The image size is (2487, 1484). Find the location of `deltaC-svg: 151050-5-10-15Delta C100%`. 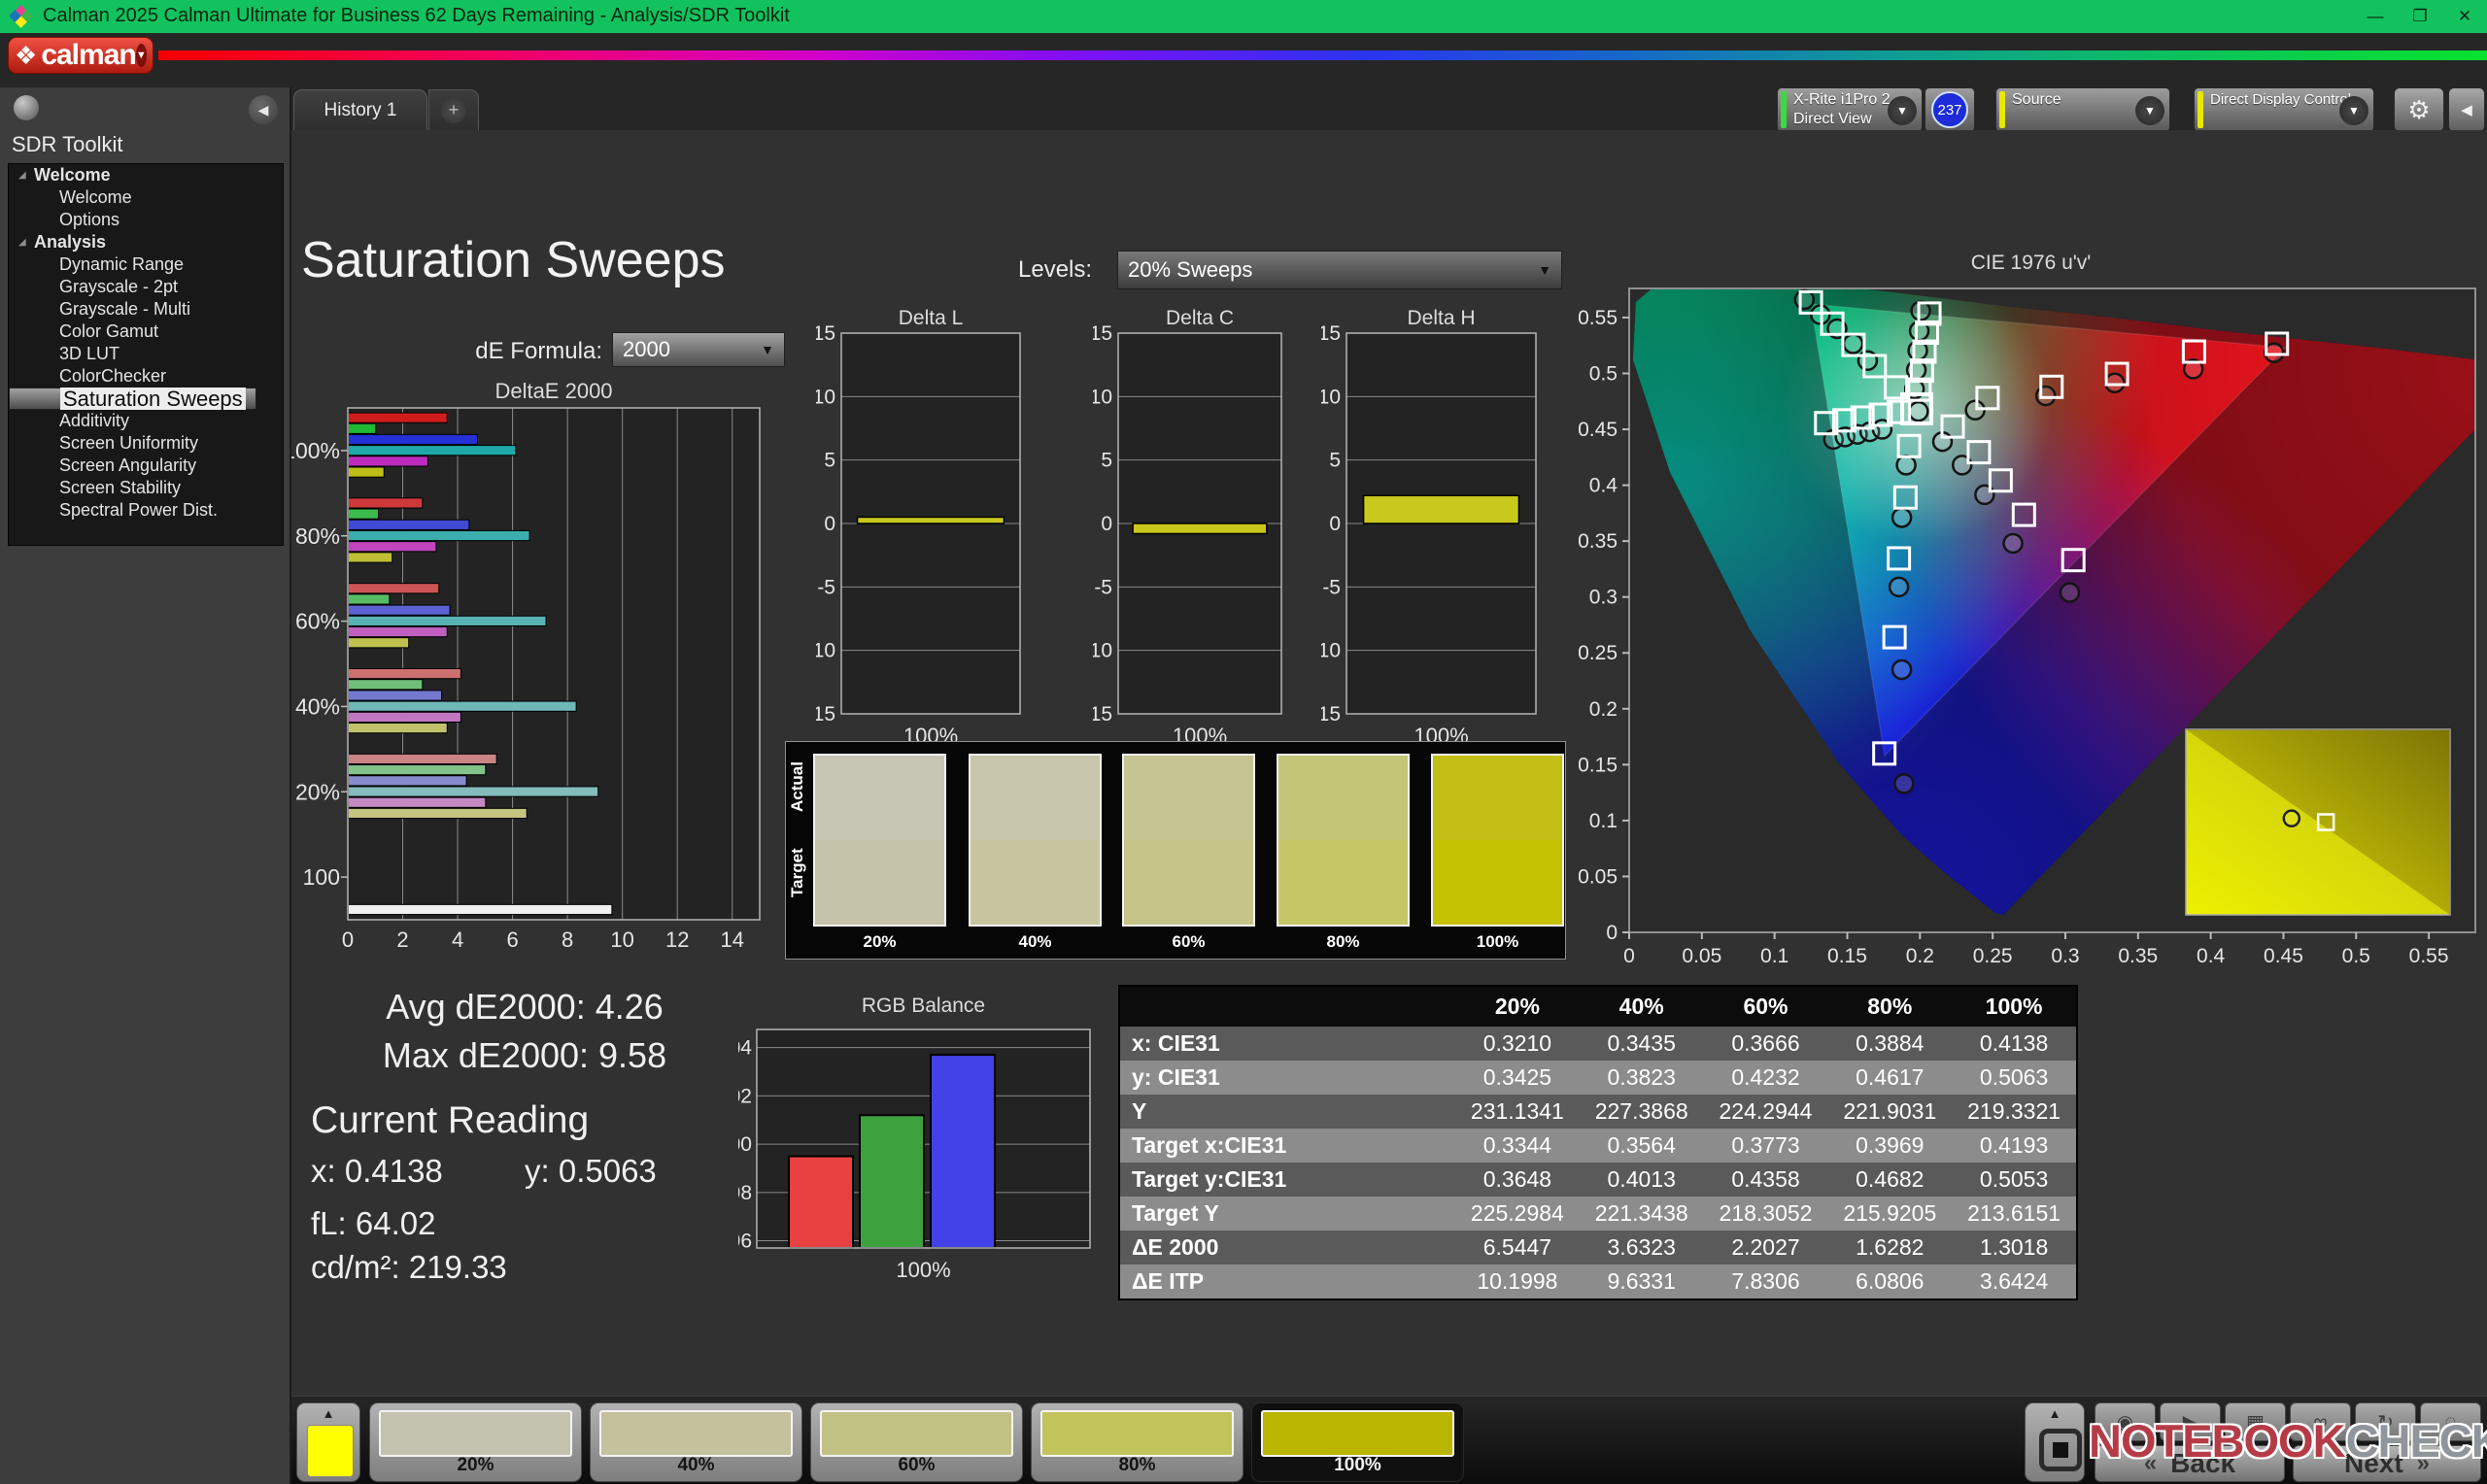

deltaC-svg: 151050-5-10-15Delta C100% is located at coordinates (1182, 527).